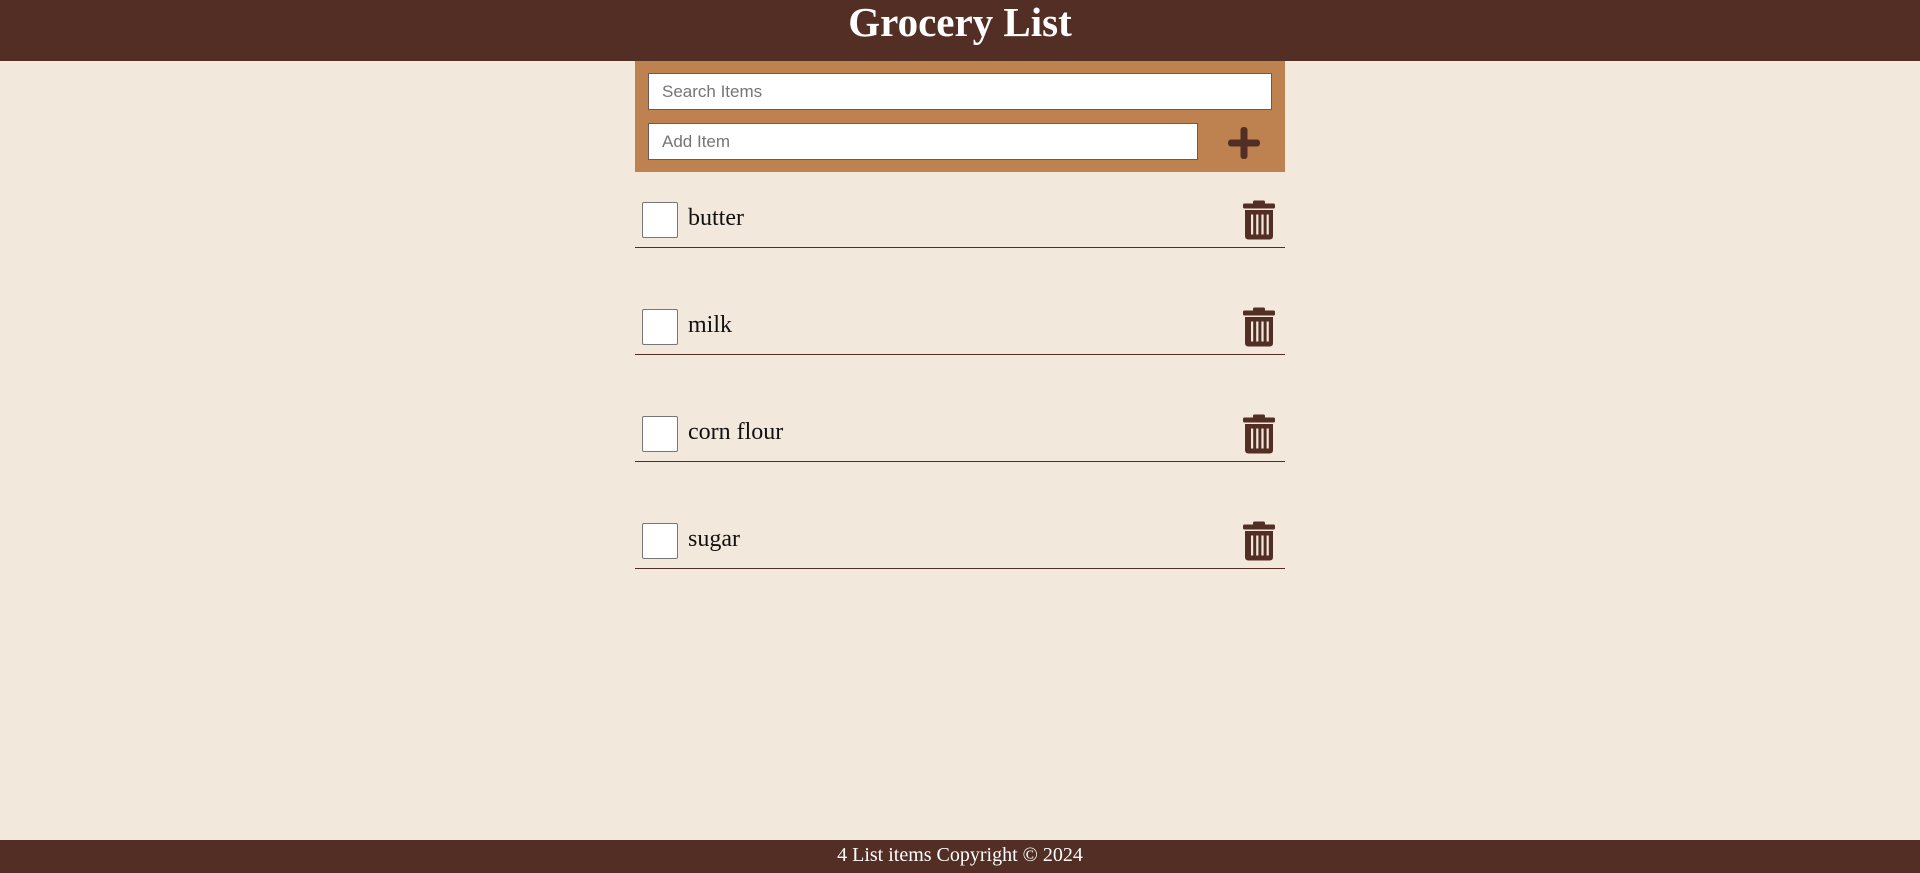 This screenshot has height=873, width=1920. What do you see at coordinates (716, 218) in the screenshot?
I see `item-label: butter` at bounding box center [716, 218].